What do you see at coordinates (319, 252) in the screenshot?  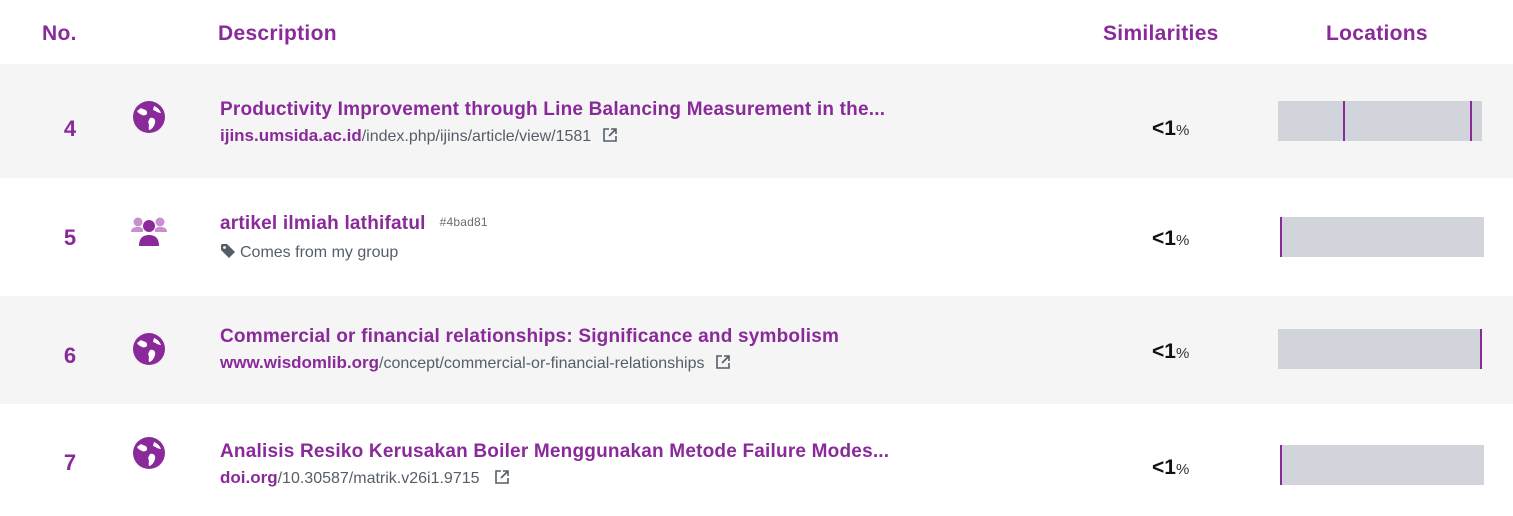 I see `tag-text: Comes from my group` at bounding box center [319, 252].